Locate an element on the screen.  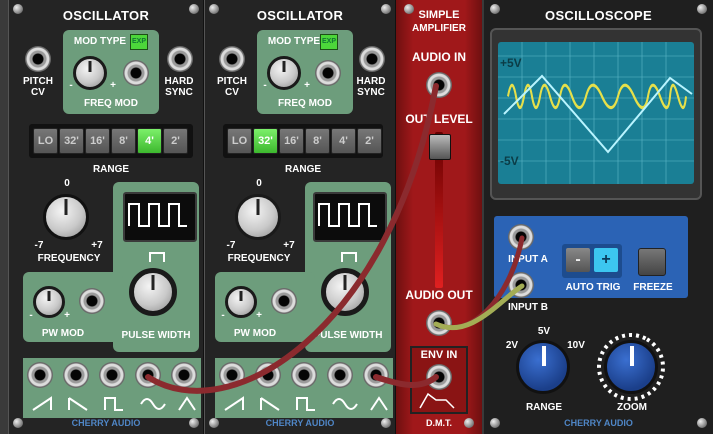
out-level-slider-handle is located at coordinates (440, 147).